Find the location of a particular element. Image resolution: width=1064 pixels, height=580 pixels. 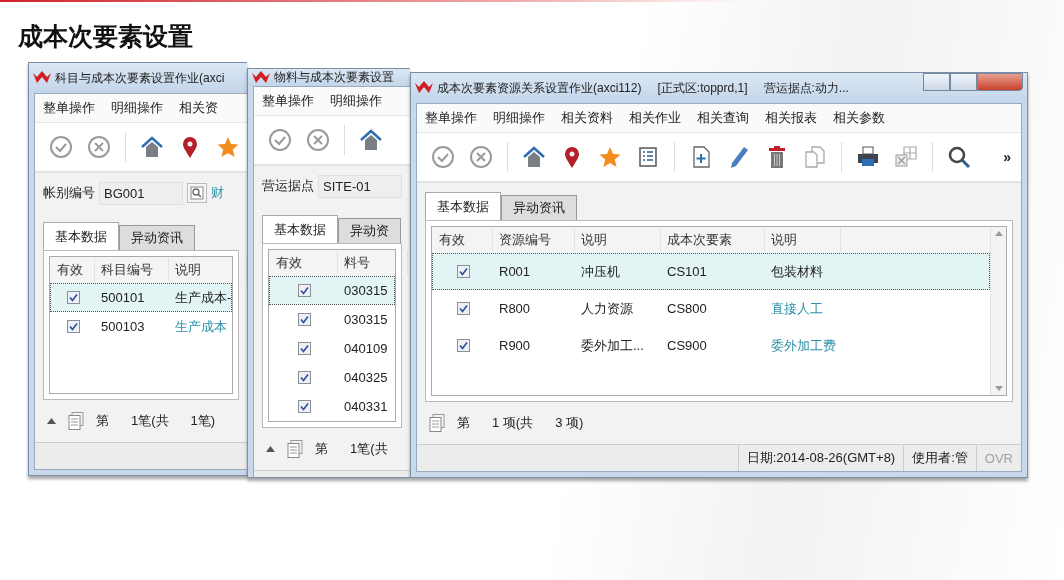

table-cell-text: CS900 is located at coordinates (687, 345).